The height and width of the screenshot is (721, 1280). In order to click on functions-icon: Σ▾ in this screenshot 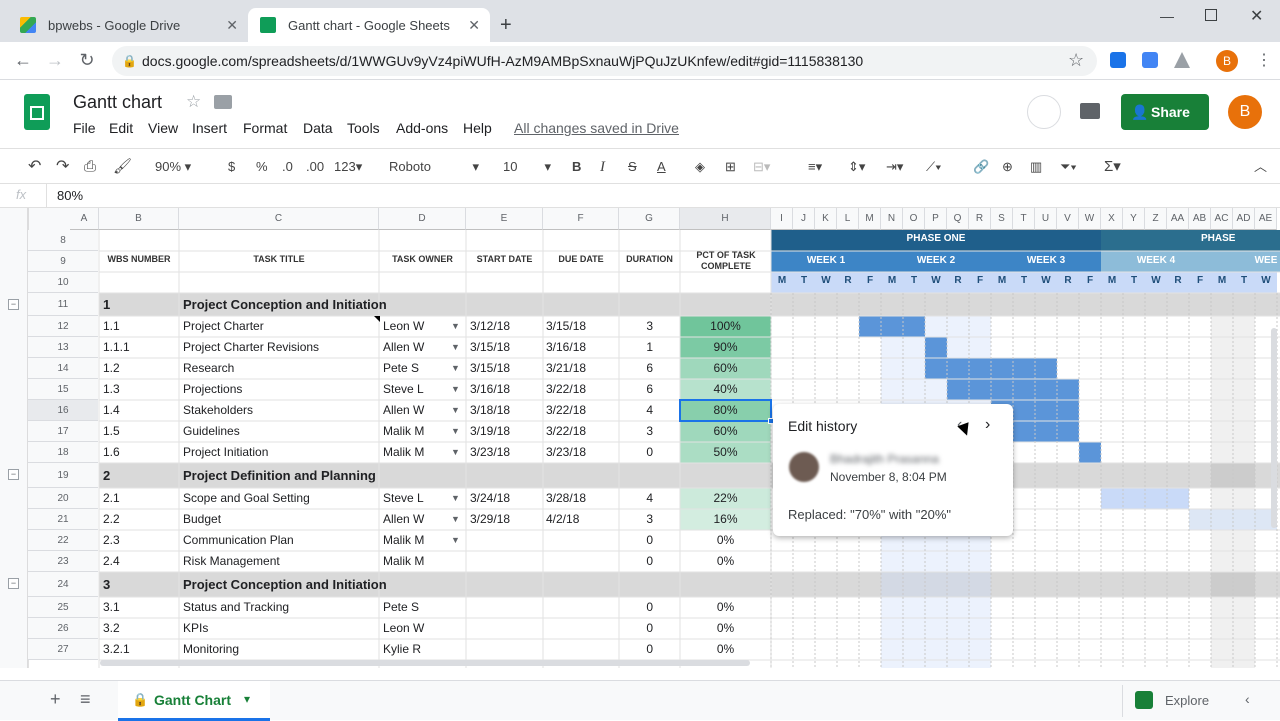, I will do `click(1112, 167)`.